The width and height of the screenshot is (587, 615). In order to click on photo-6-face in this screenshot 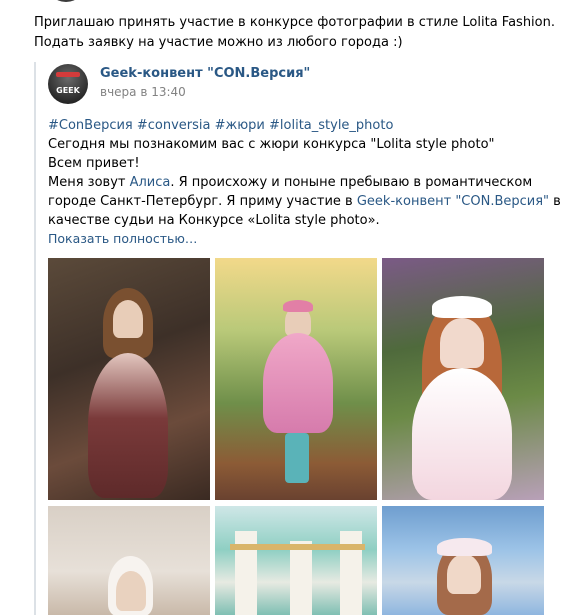, I will do `click(464, 574)`.